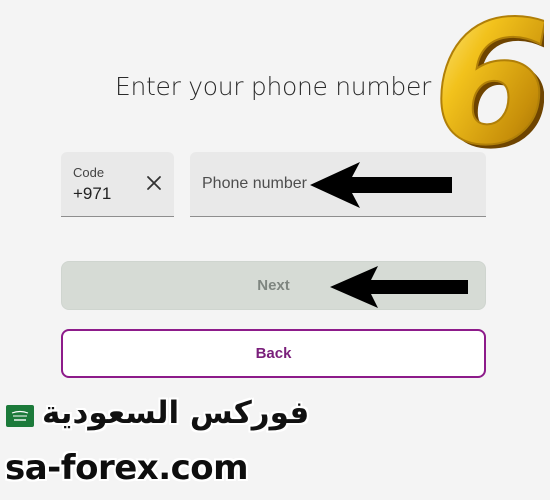  What do you see at coordinates (154, 183) in the screenshot?
I see `close-icon` at bounding box center [154, 183].